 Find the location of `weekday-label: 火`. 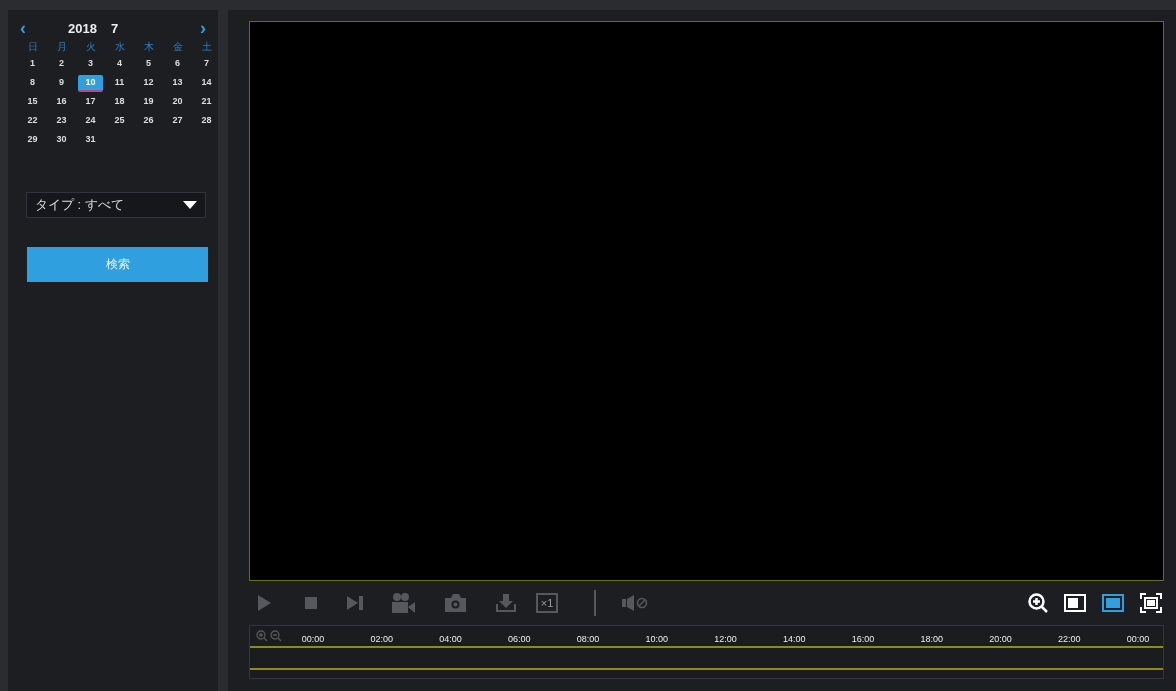

weekday-label: 火 is located at coordinates (90, 47).